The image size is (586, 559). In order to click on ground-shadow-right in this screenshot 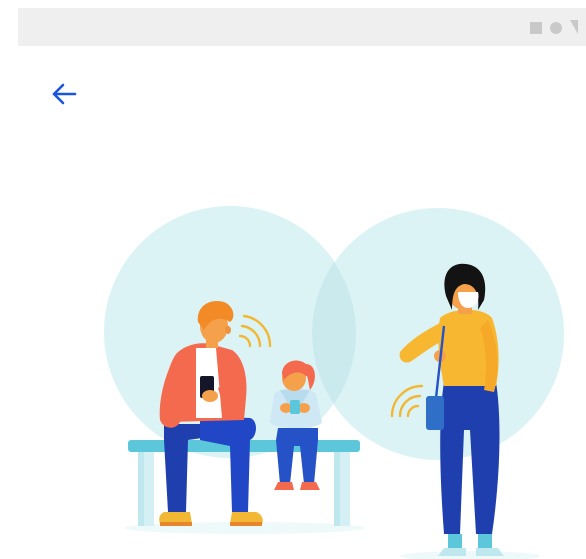, I will do `click(470, 555)`.